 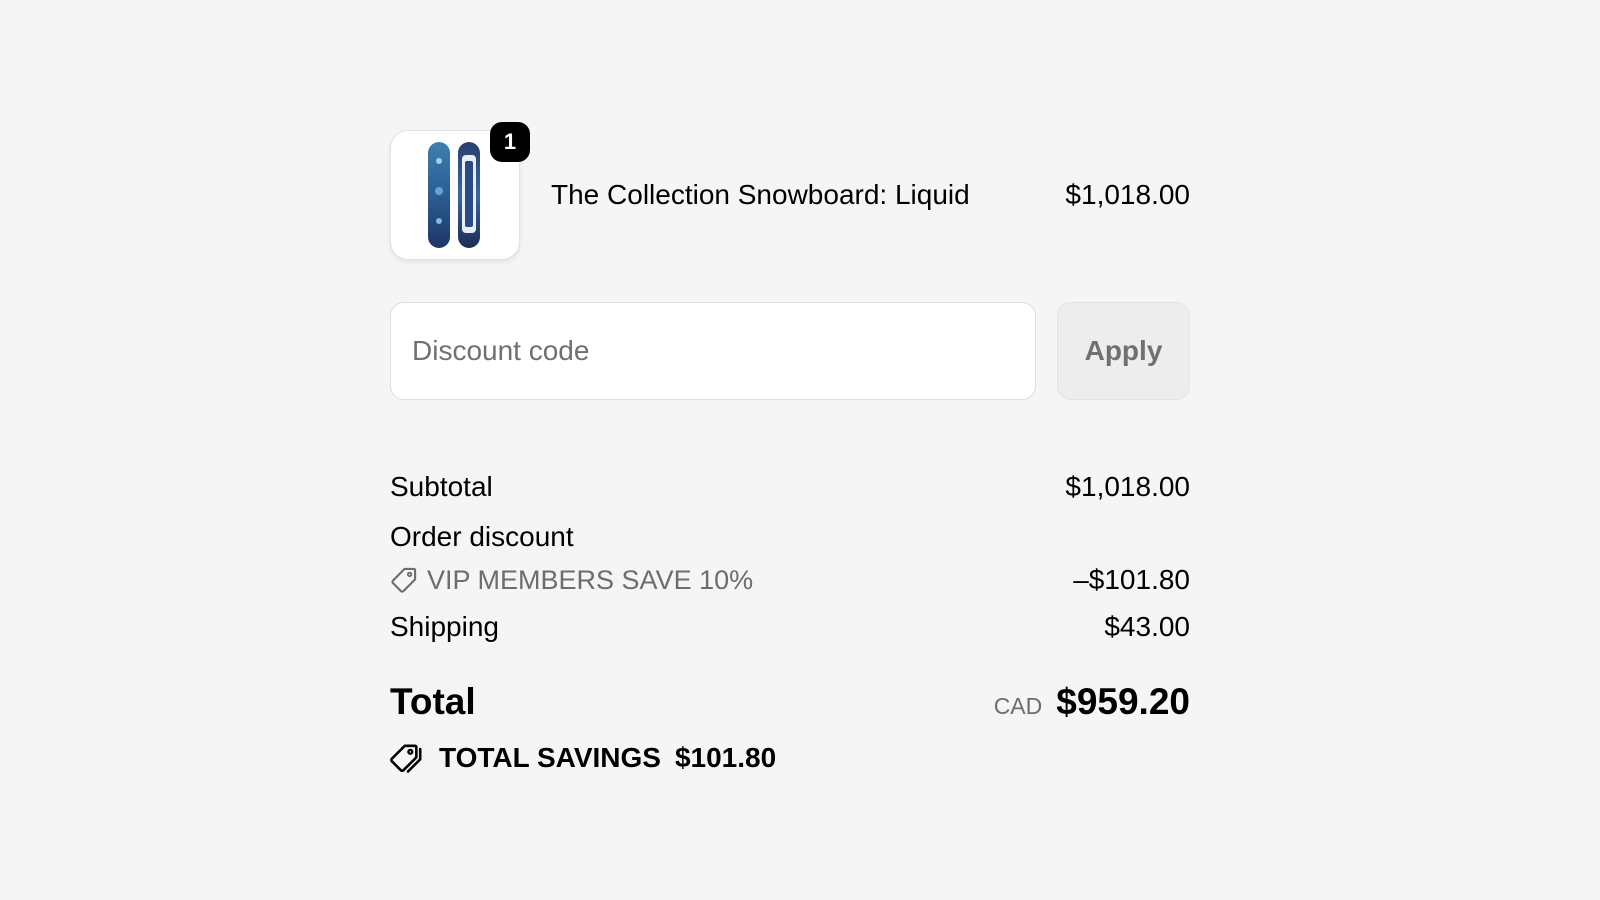 What do you see at coordinates (510, 142) in the screenshot?
I see `quantity-badge: 1` at bounding box center [510, 142].